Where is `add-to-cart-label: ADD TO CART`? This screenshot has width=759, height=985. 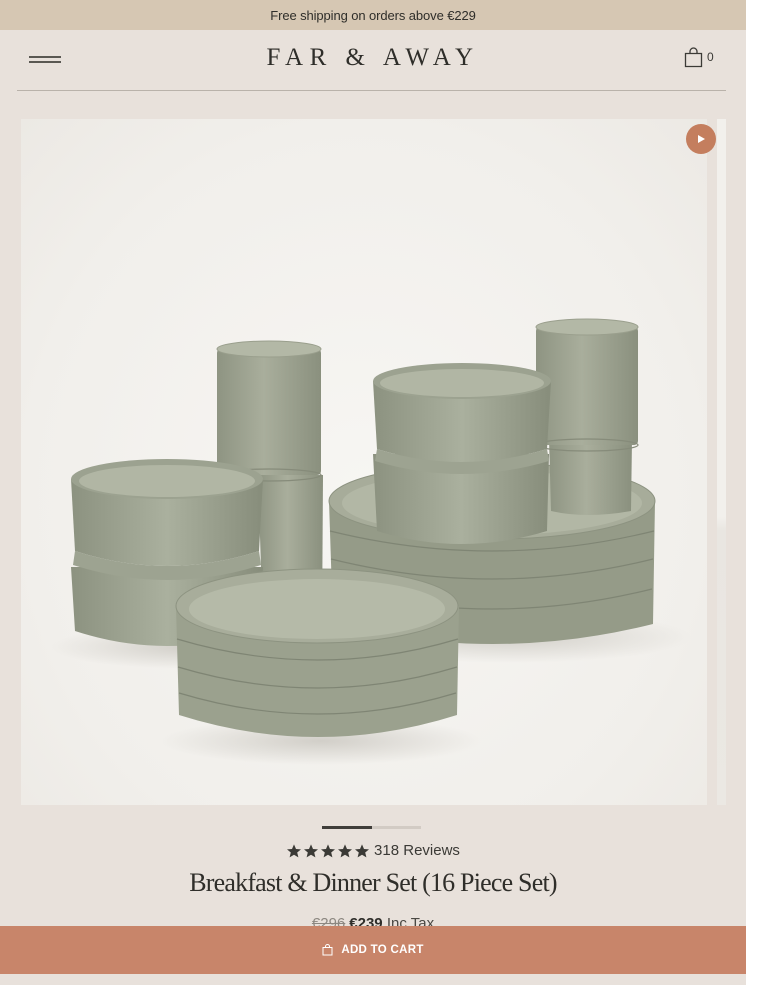
add-to-cart-label: ADD TO CART is located at coordinates (382, 950).